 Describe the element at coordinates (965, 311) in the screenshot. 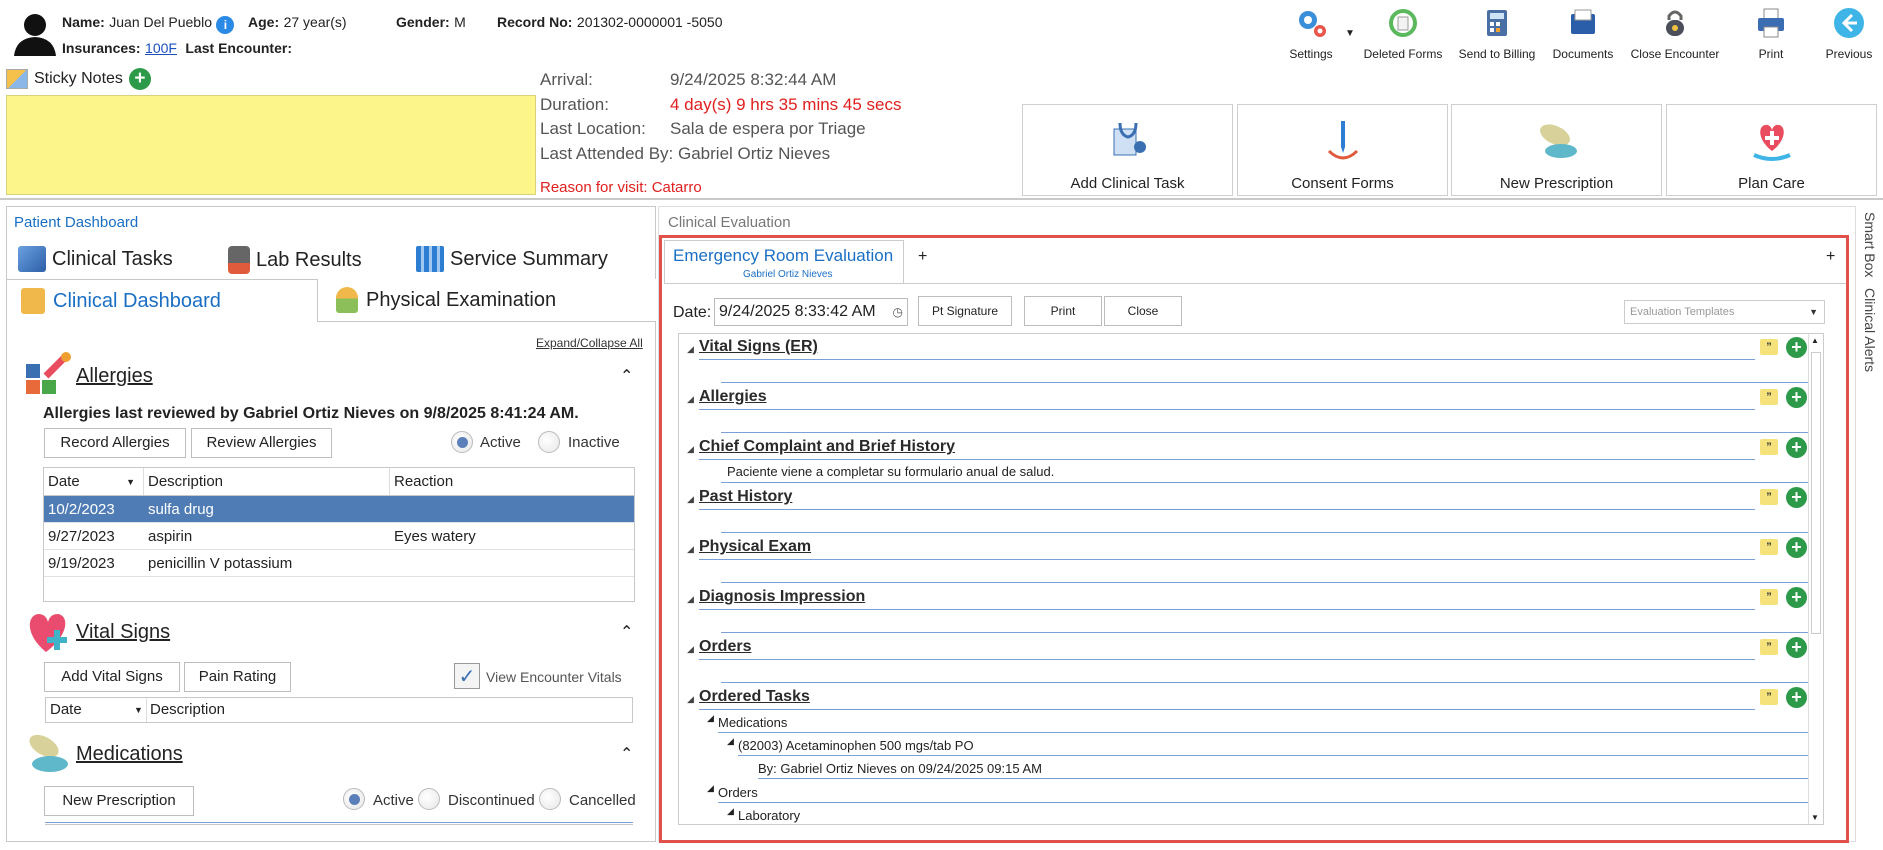

I see `pt-signature-button: Pt Signature` at that location.